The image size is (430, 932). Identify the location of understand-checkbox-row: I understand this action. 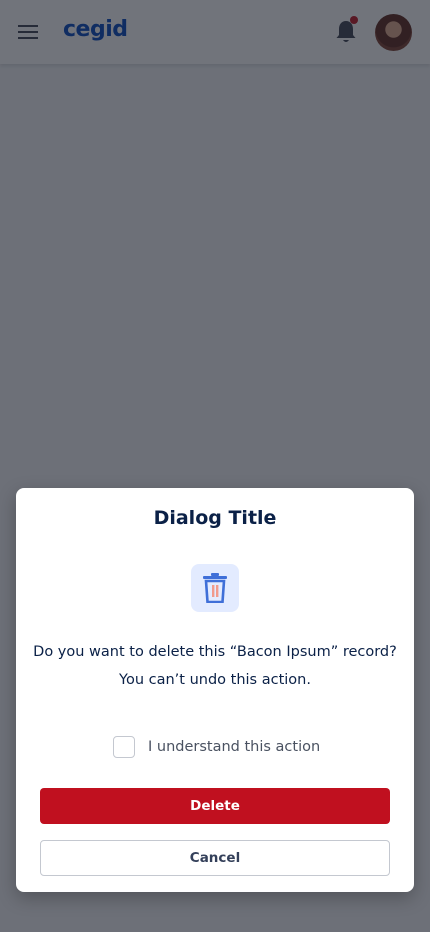
(216, 747).